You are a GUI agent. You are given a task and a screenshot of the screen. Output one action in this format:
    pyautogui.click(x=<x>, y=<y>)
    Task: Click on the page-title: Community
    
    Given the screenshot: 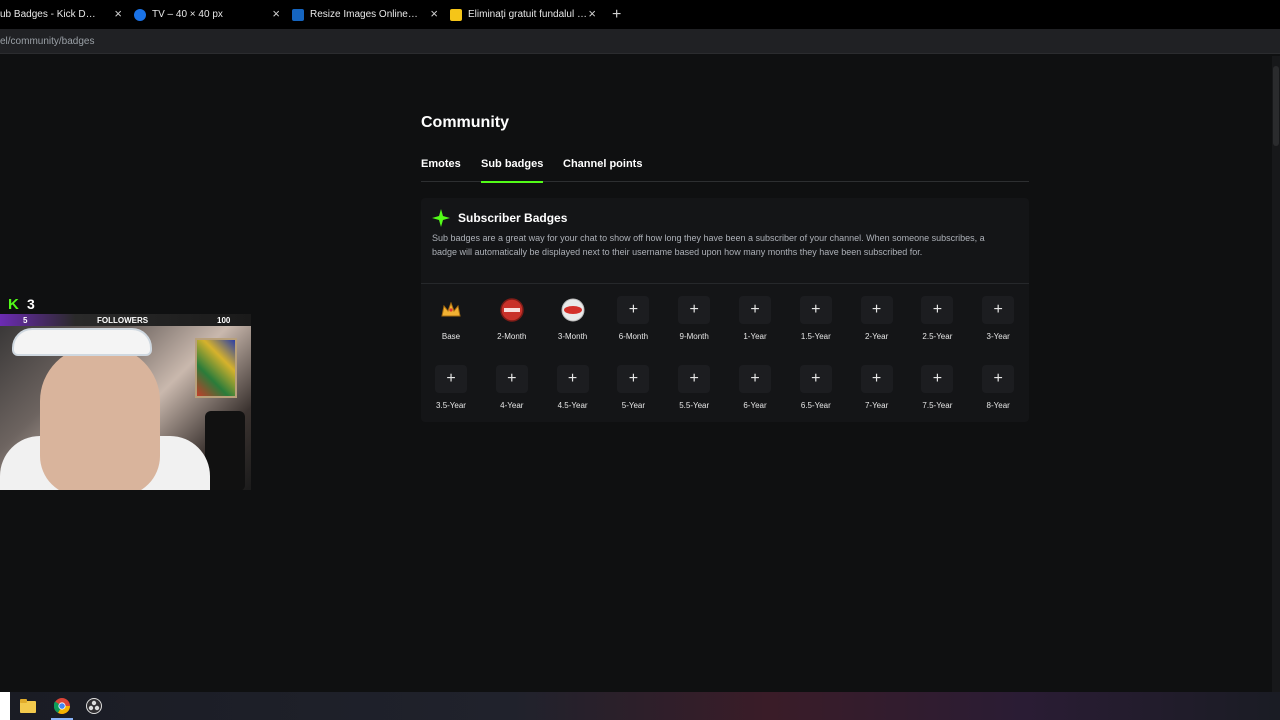 What is the action you would take?
    pyautogui.click(x=465, y=122)
    